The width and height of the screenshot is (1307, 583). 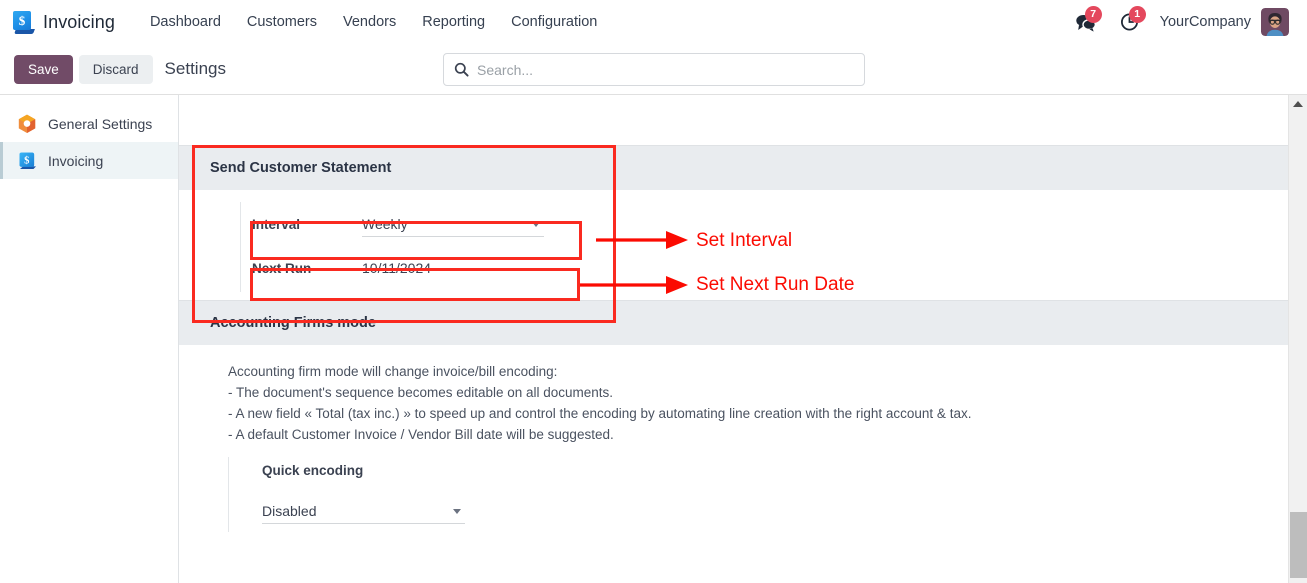 I want to click on discard-button: Discard, so click(x=115, y=69).